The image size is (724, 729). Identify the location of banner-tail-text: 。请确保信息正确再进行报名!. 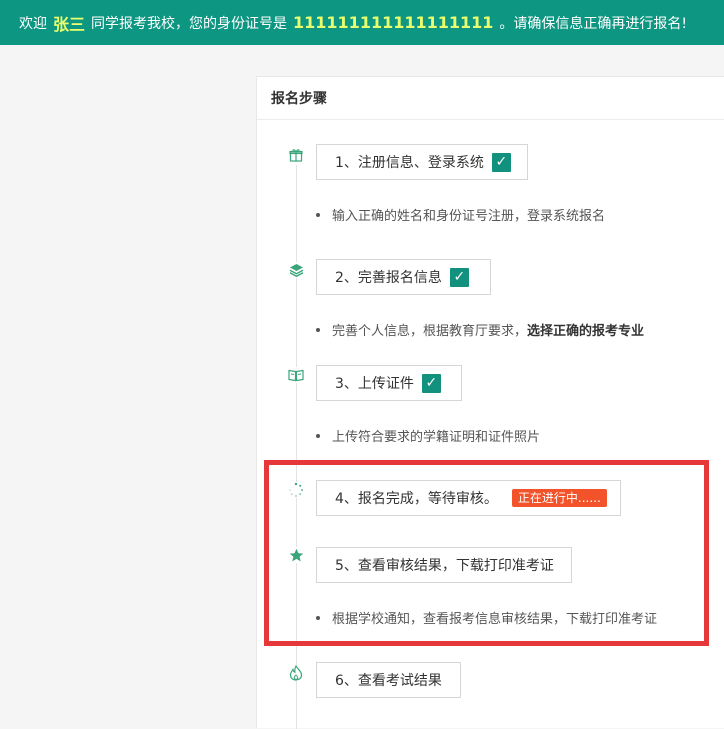
(593, 23).